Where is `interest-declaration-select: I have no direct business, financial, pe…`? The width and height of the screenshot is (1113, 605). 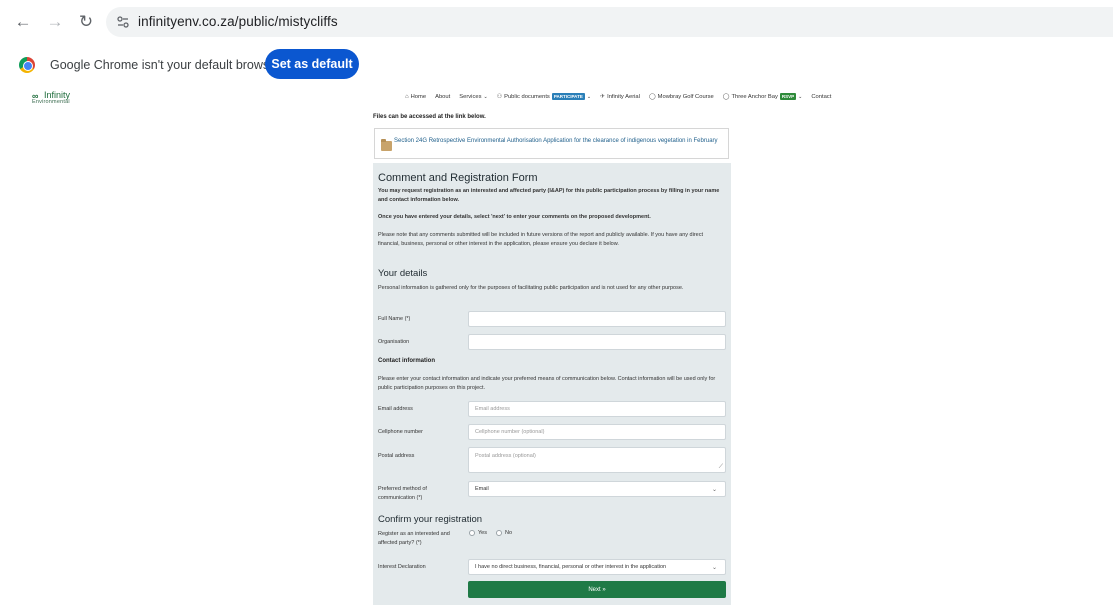 interest-declaration-select: I have no direct business, financial, pe… is located at coordinates (597, 567).